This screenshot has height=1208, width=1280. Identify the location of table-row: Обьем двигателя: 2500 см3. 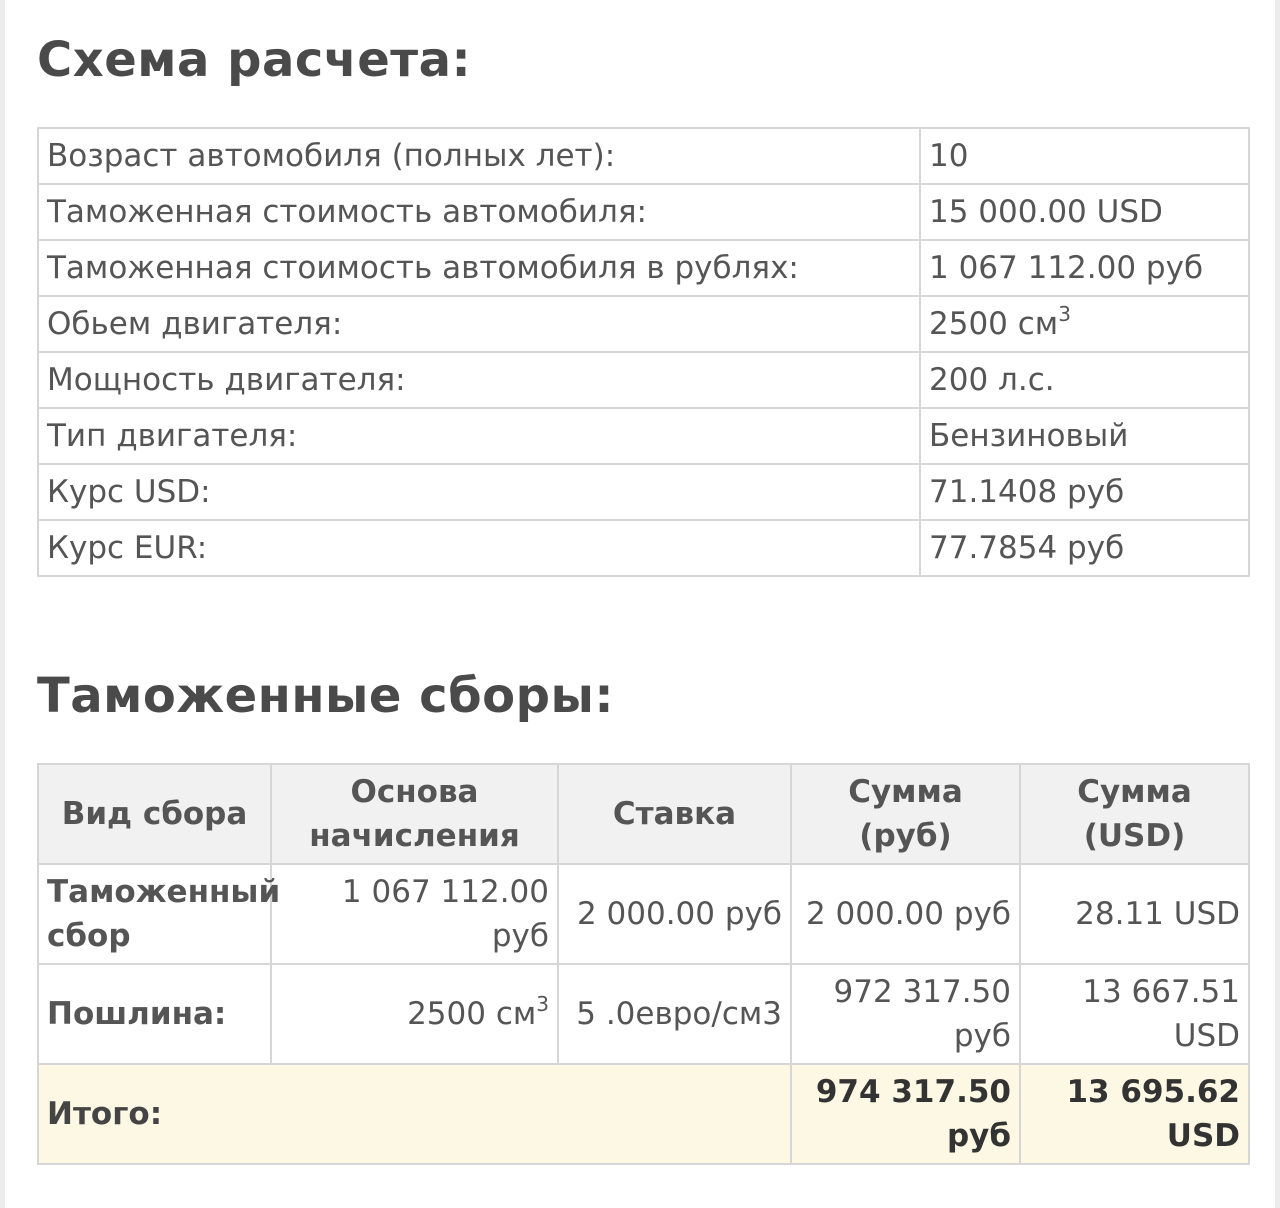
(643, 324).